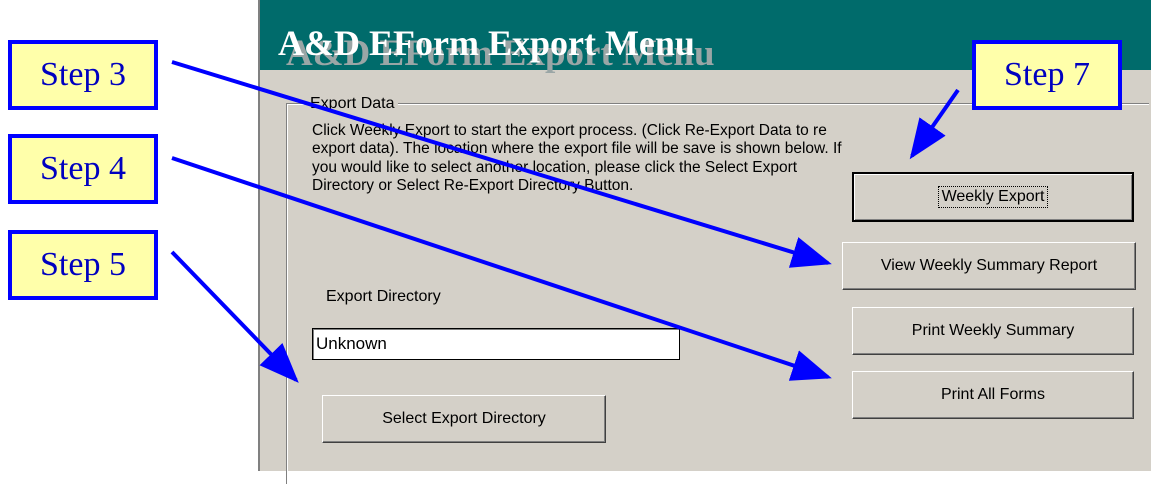 The width and height of the screenshot is (1151, 484). What do you see at coordinates (234, 316) in the screenshot?
I see `step5-arrow` at bounding box center [234, 316].